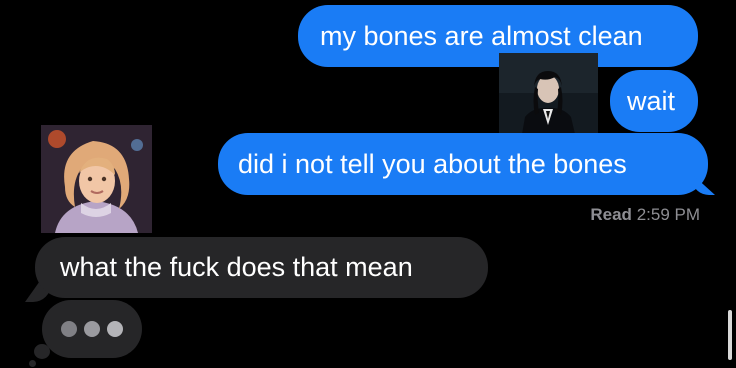 This screenshot has width=736, height=368. I want to click on message-text: wait, so click(651, 100).